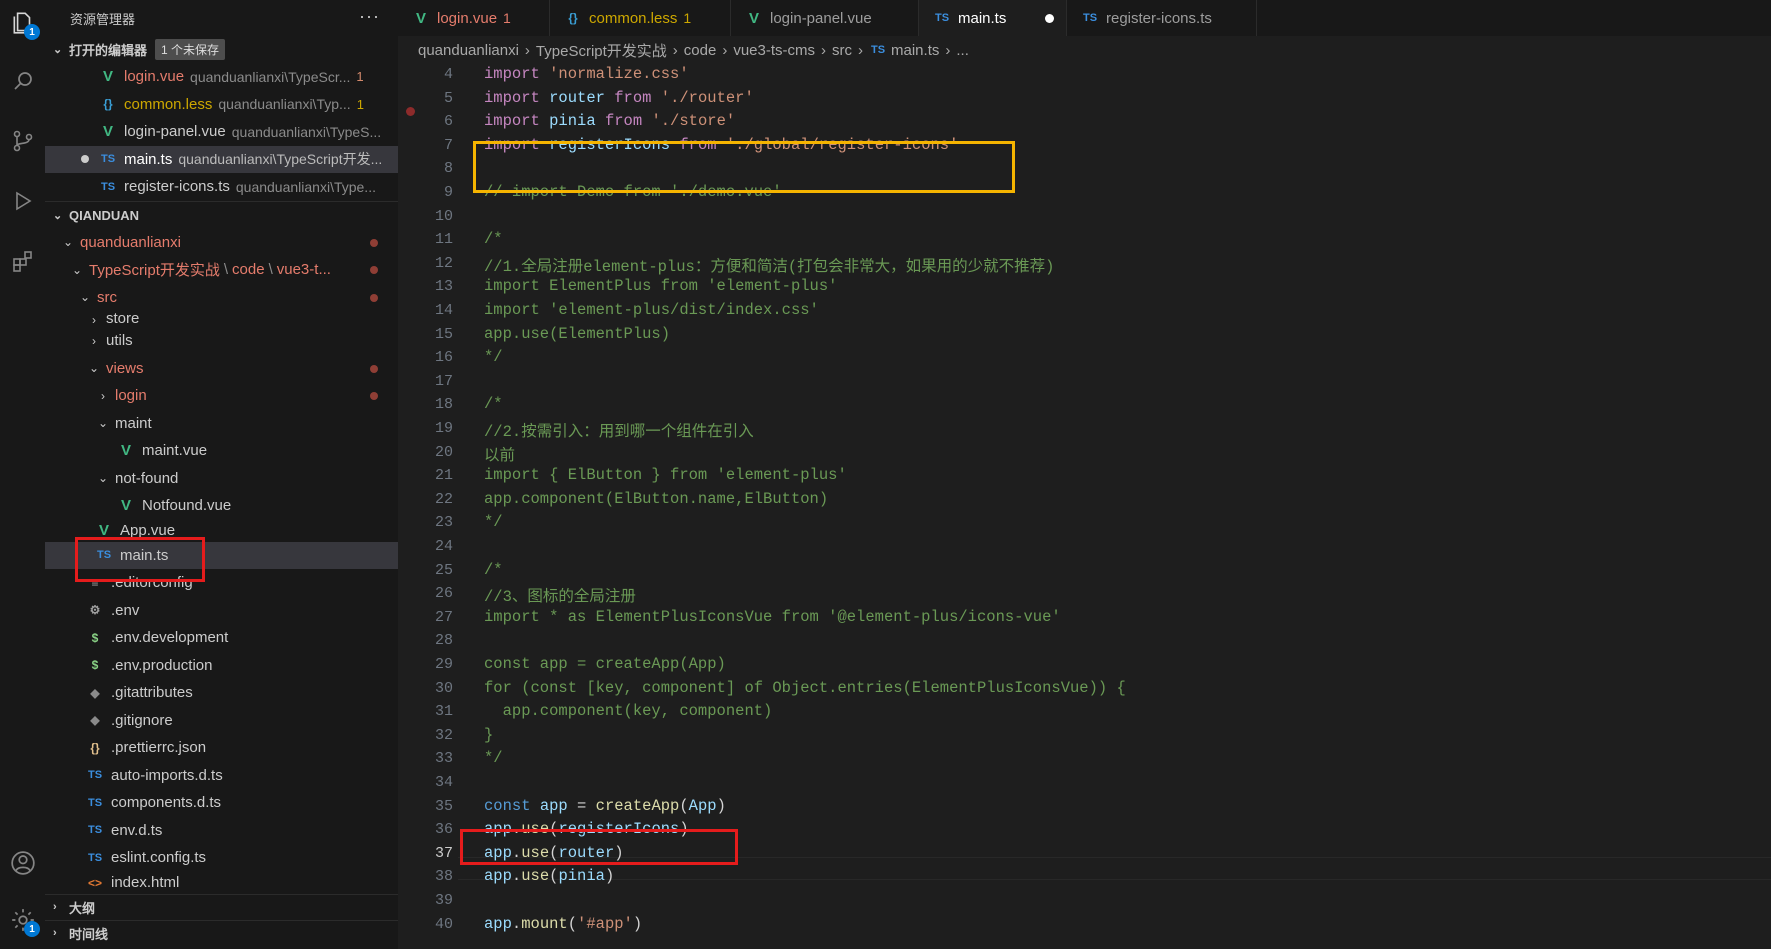  Describe the element at coordinates (842, 50) in the screenshot. I see `breadcrumb-item: src` at that location.